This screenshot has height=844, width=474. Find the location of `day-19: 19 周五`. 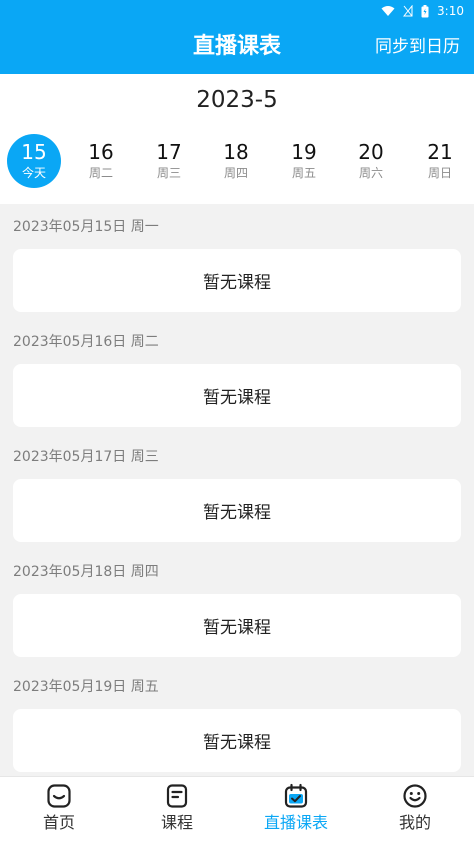

day-19: 19 周五 is located at coordinates (304, 161).